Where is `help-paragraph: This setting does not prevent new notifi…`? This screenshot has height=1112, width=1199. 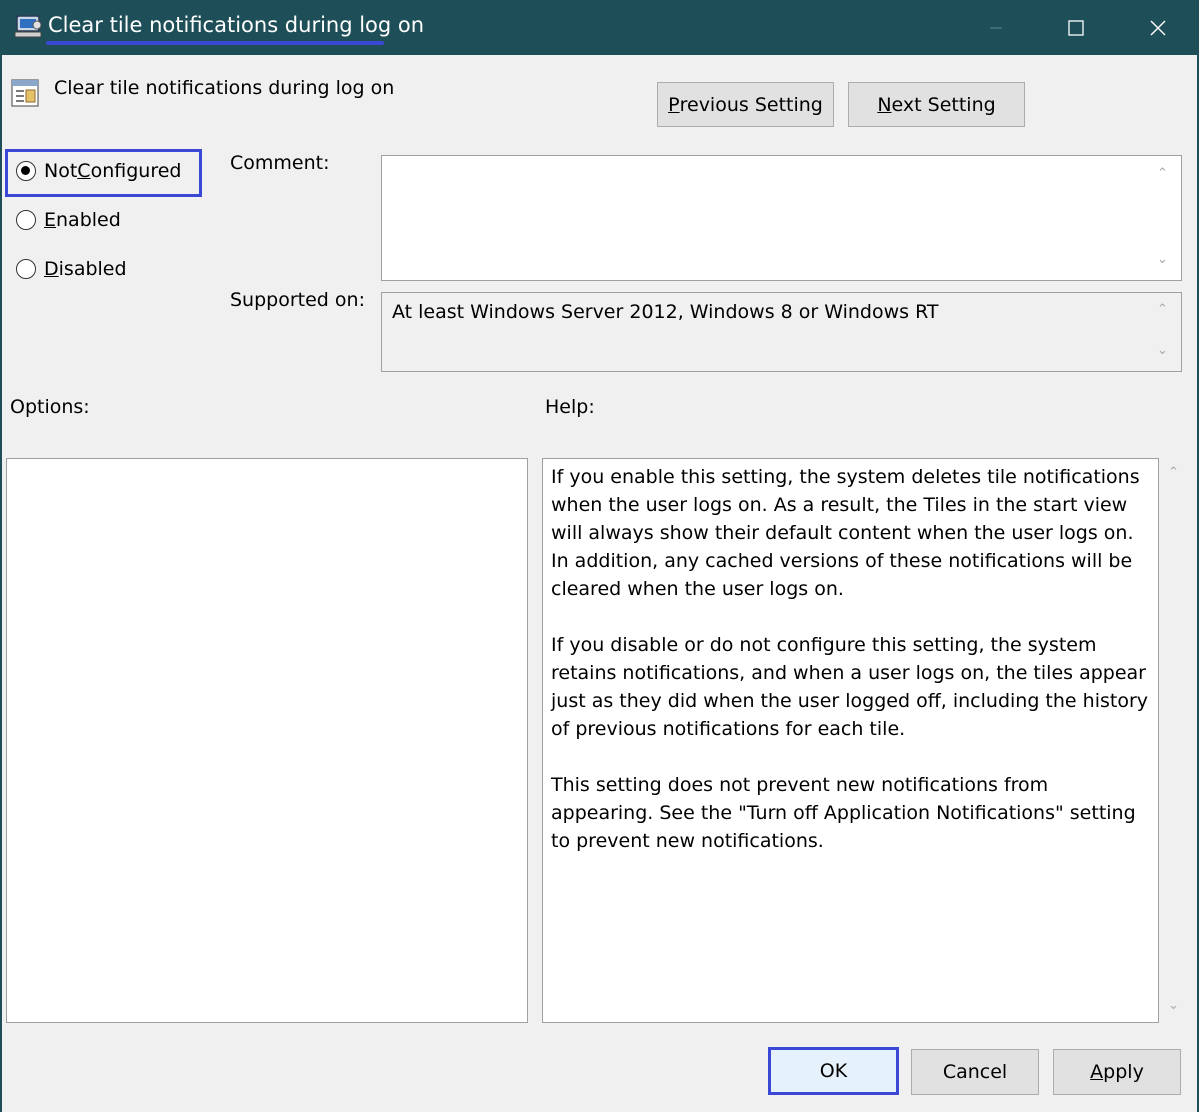 help-paragraph: This setting does not prevent new notifi… is located at coordinates (843, 813).